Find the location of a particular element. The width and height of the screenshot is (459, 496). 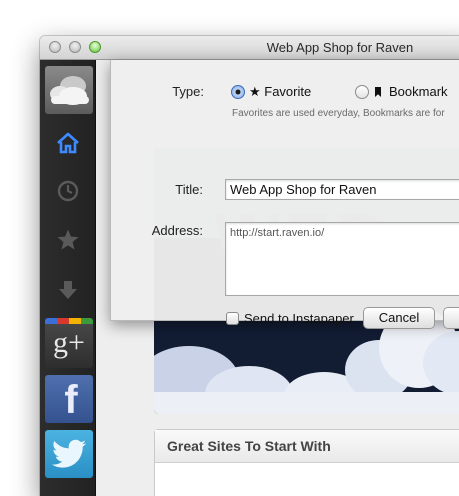

twitter-icon is located at coordinates (69, 453).